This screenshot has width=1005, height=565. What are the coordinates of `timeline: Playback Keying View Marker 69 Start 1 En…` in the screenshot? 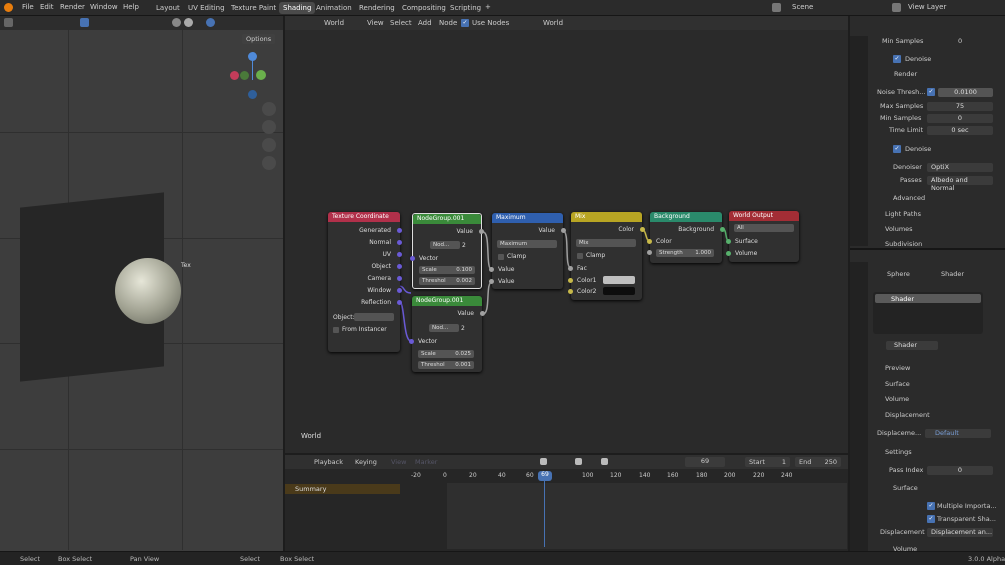 It's located at (566, 503).